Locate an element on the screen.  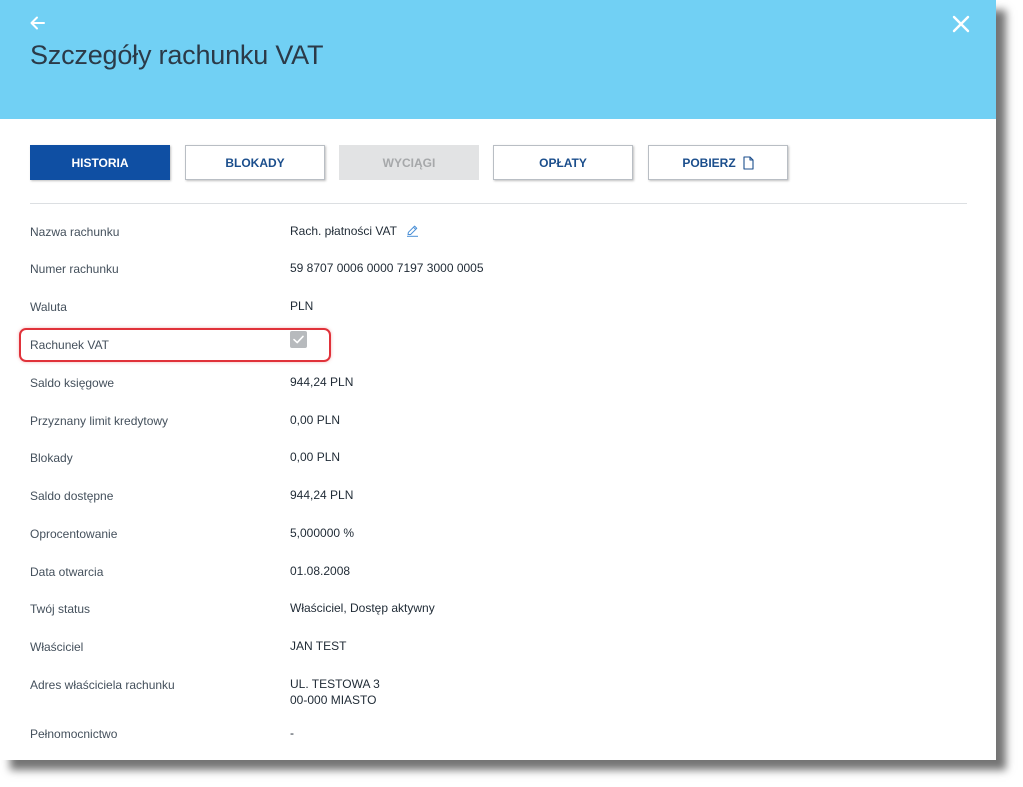
checkmark-icon is located at coordinates (298, 339).